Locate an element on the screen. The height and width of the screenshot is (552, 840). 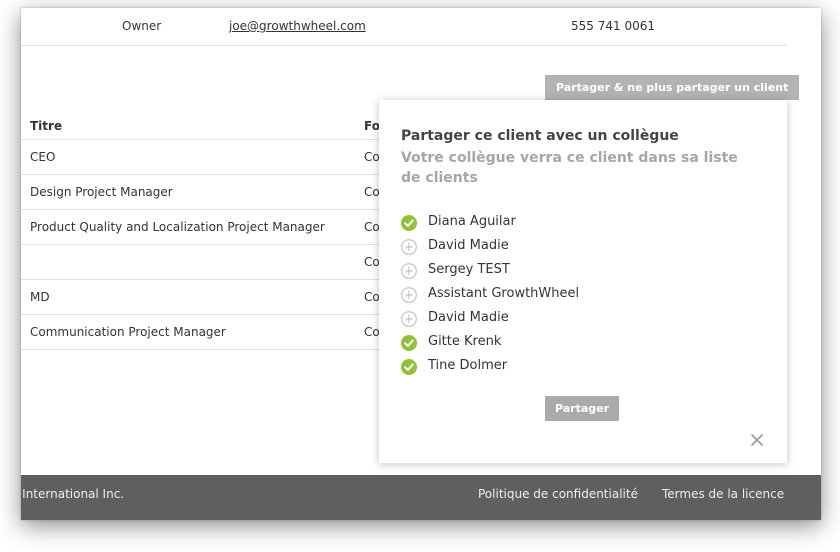
contact-title: Design Project Manager is located at coordinates (101, 192).